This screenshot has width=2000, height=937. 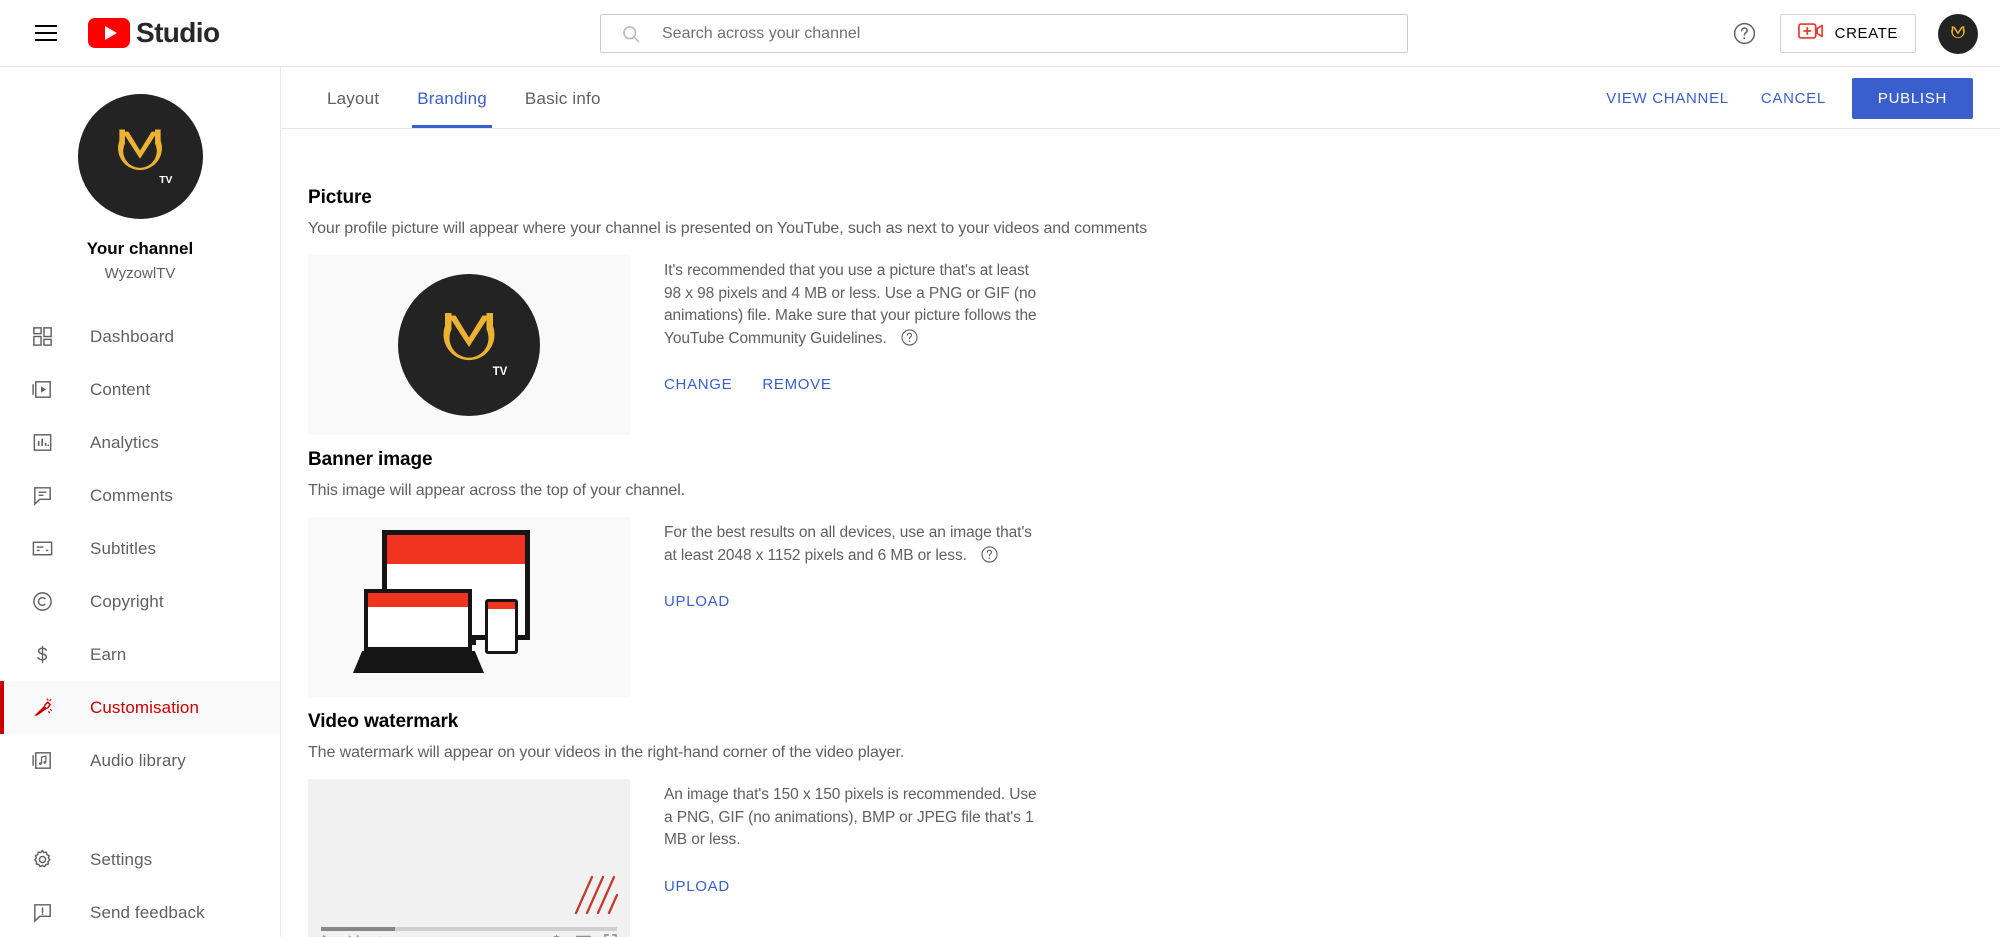 I want to click on volume-icon, so click(x=380, y=935).